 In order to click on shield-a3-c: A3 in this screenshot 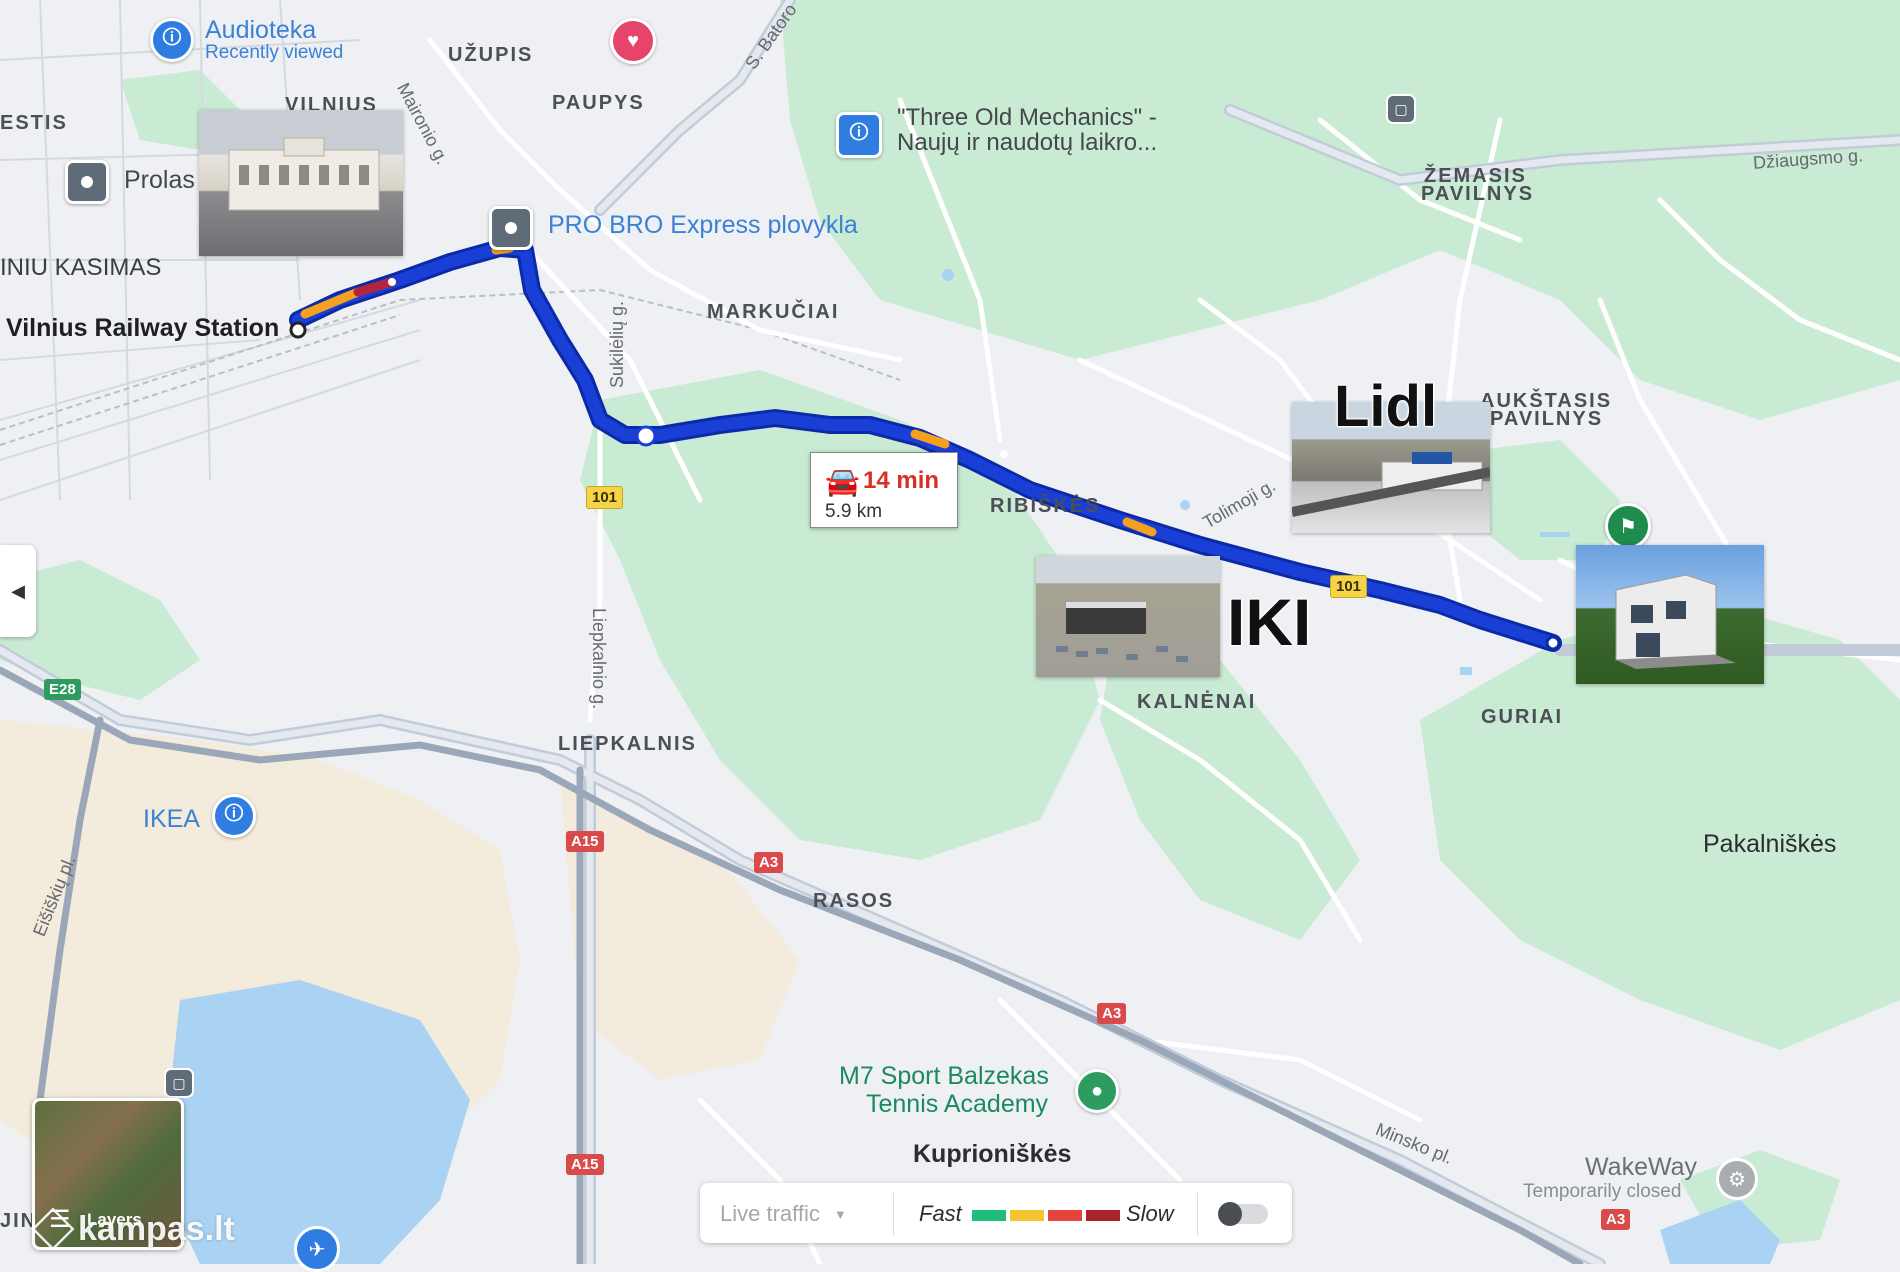, I will do `click(1616, 1219)`.